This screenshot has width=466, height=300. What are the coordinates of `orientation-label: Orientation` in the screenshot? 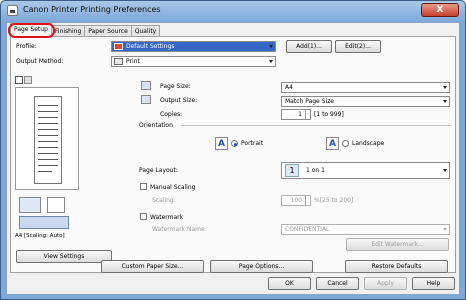 It's located at (156, 125).